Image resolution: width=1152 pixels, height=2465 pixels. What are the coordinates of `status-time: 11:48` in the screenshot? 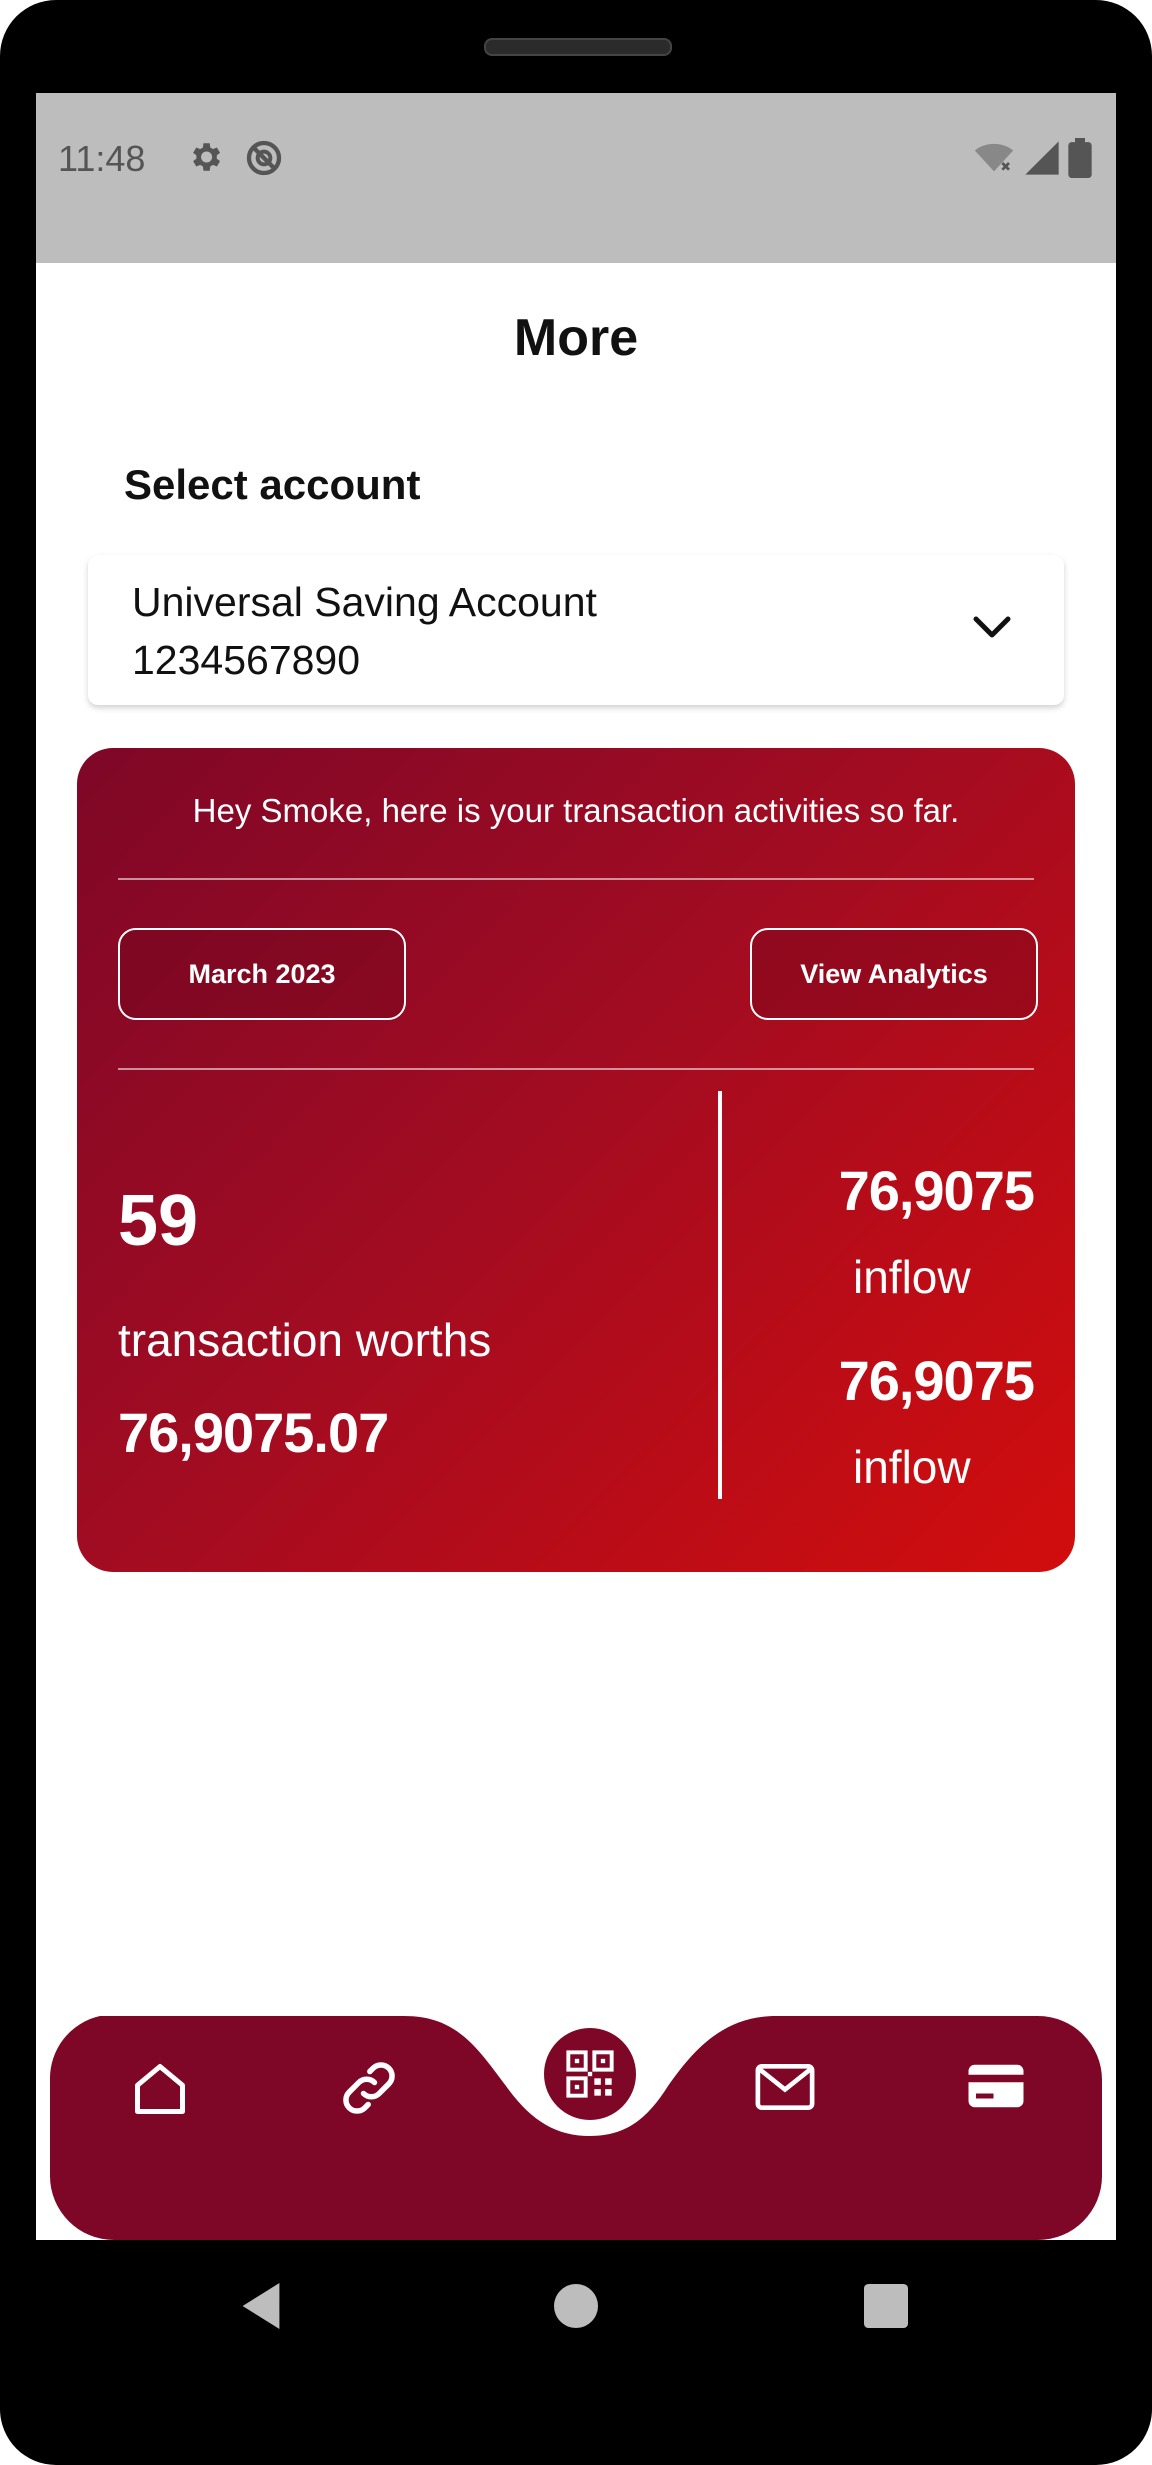 It's located at (102, 158).